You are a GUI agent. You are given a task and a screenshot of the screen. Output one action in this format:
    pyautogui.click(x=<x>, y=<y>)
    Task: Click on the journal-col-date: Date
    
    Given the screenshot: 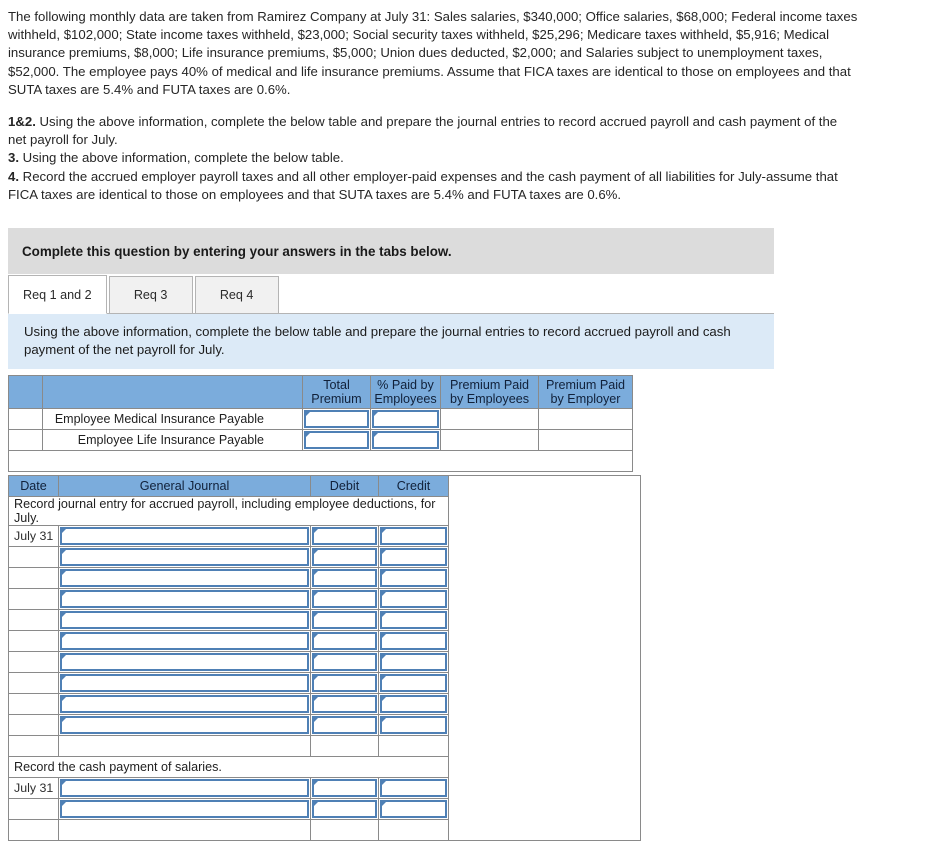 What is the action you would take?
    pyautogui.click(x=33, y=486)
    